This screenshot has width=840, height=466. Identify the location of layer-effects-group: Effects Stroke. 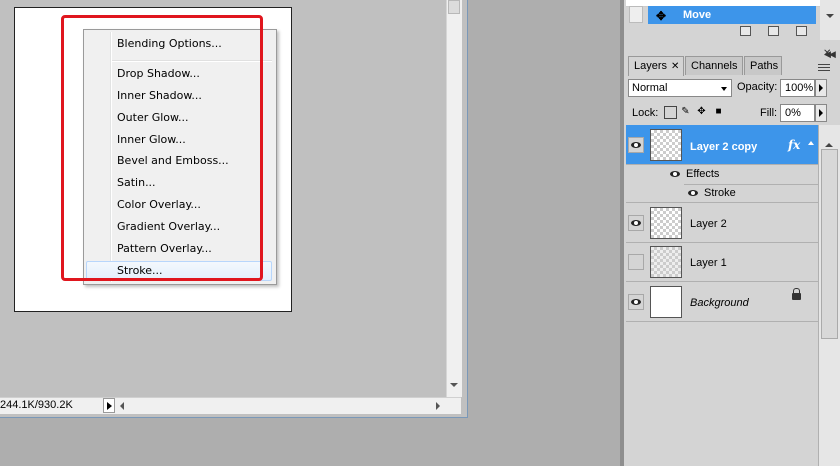
(722, 184).